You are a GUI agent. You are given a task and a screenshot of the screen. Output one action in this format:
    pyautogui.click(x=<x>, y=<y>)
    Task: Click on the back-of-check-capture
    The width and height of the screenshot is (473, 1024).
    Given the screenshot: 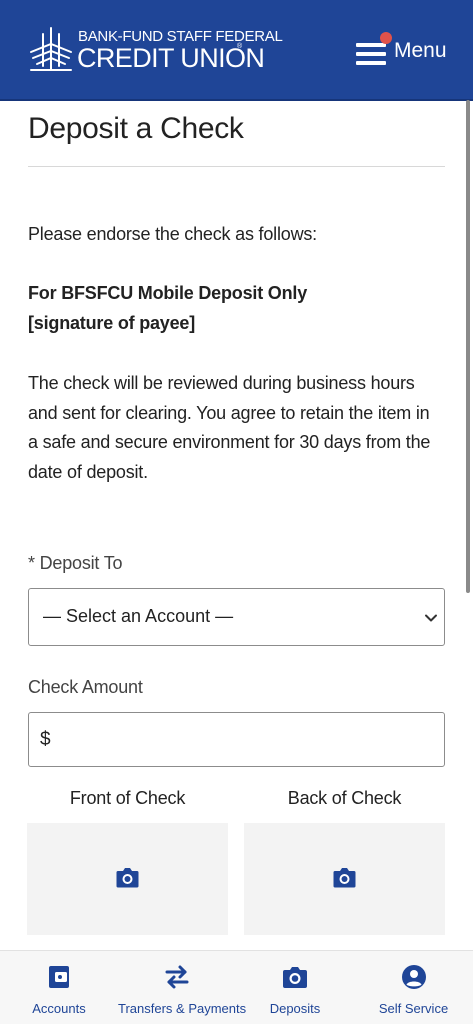 What is the action you would take?
    pyautogui.click(x=344, y=879)
    